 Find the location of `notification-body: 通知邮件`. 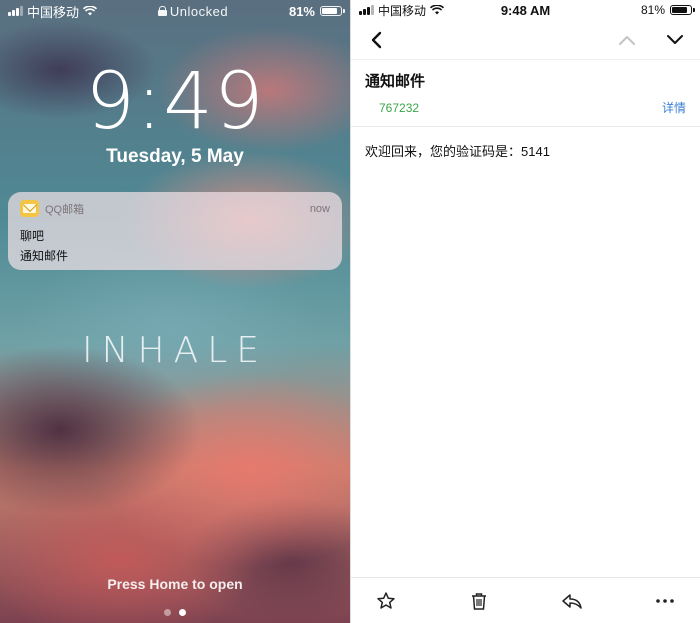

notification-body: 通知邮件 is located at coordinates (44, 256).